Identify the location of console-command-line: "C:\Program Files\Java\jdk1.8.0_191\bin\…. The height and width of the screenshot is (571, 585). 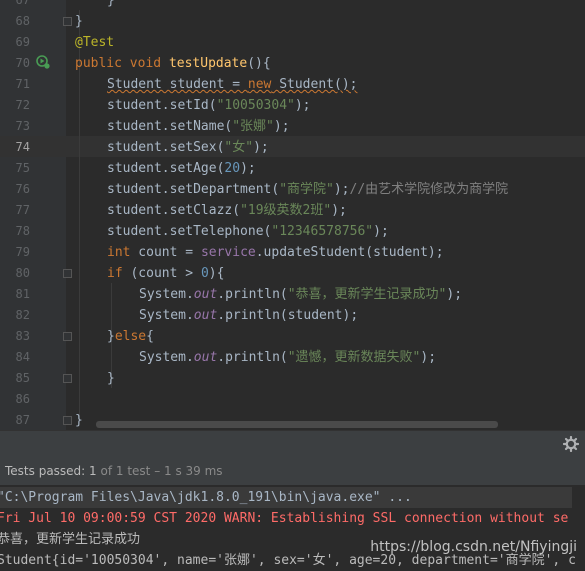
(286, 497).